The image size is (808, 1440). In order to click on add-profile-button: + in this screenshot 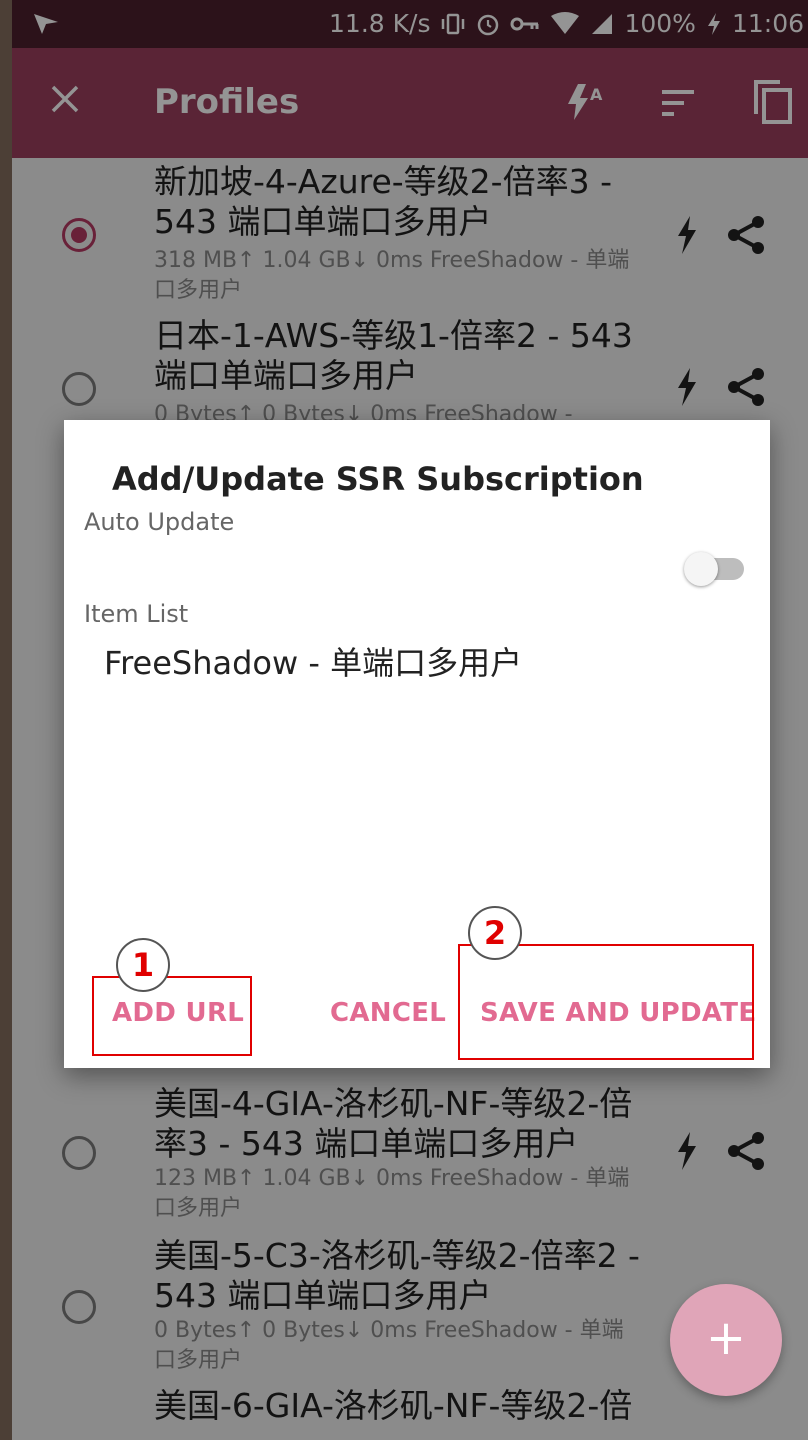, I will do `click(726, 1340)`.